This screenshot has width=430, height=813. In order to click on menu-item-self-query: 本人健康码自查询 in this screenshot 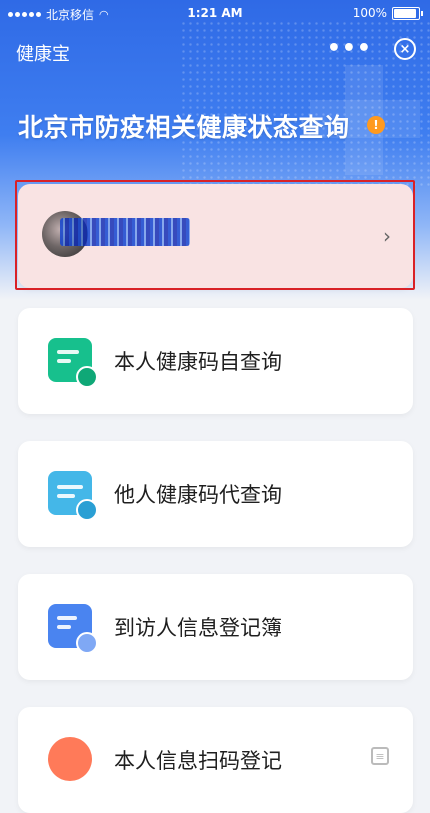, I will do `click(215, 361)`.